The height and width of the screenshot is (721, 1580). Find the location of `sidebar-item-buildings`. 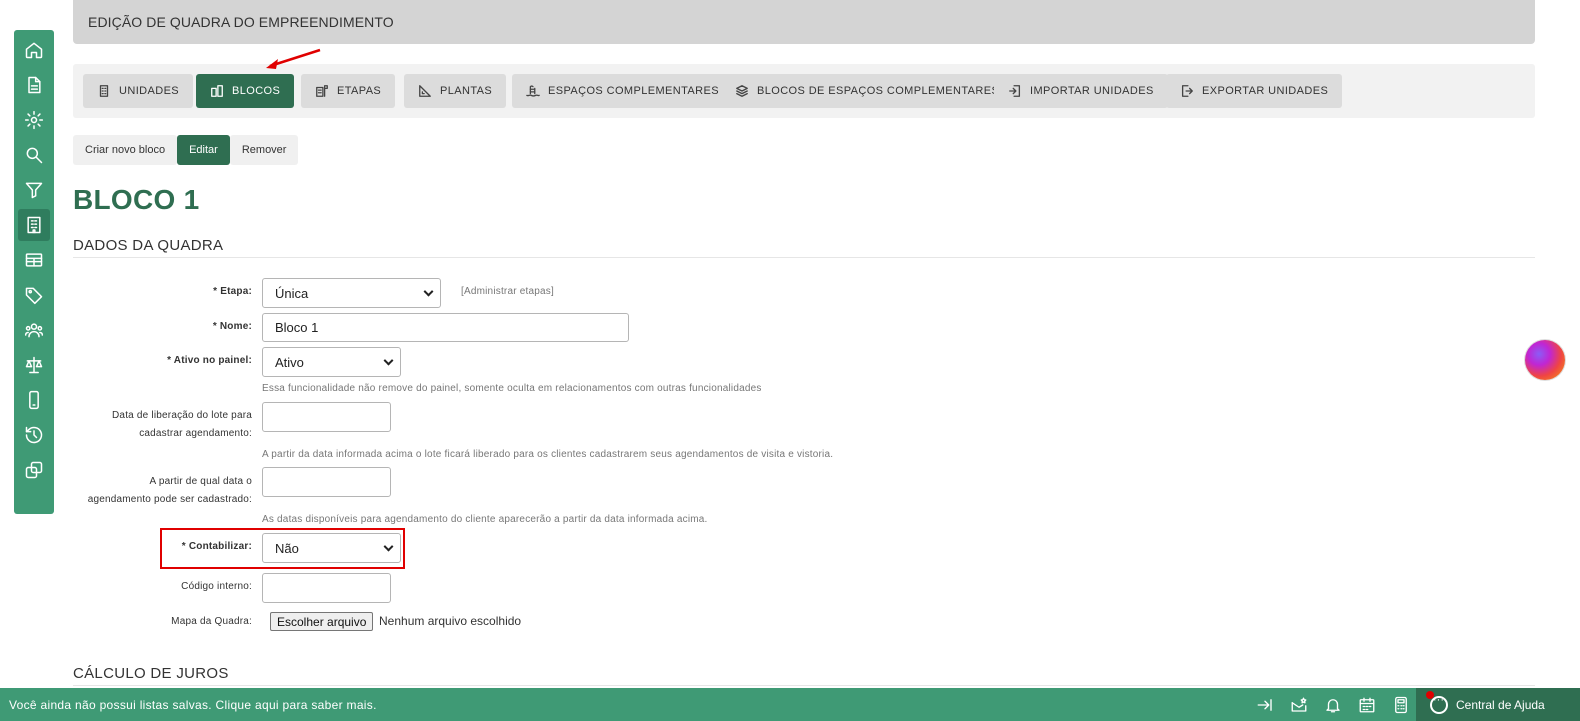

sidebar-item-buildings is located at coordinates (34, 224).